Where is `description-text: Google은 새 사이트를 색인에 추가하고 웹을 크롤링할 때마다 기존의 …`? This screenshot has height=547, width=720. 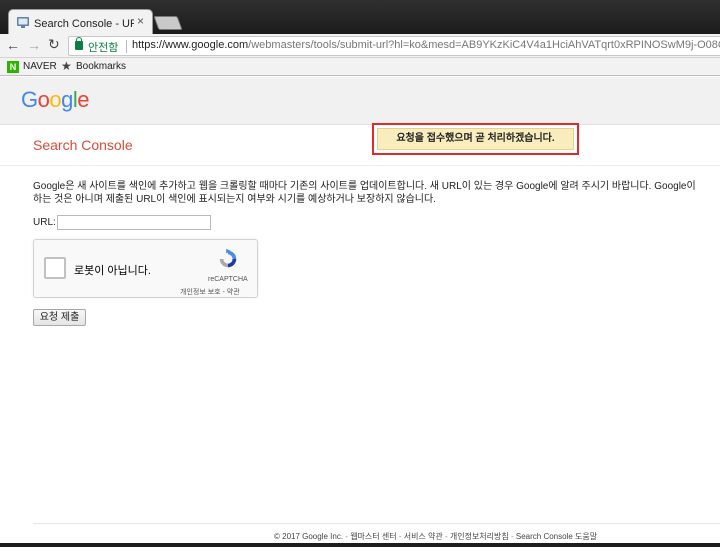 description-text: Google은 새 사이트를 색인에 추가하고 웹을 크롤링할 때마다 기존의 … is located at coordinates (376, 193).